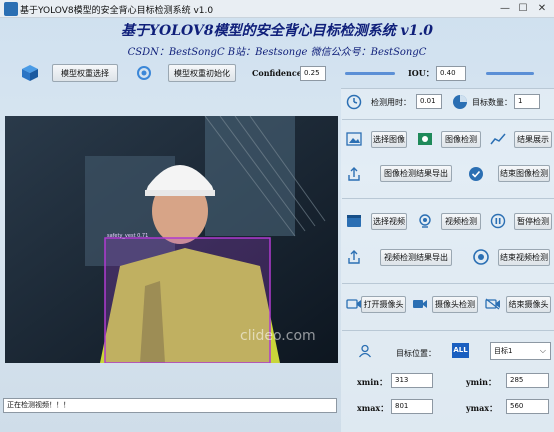 The height and width of the screenshot is (432, 554). I want to click on camera-detect-icon, so click(420, 304).